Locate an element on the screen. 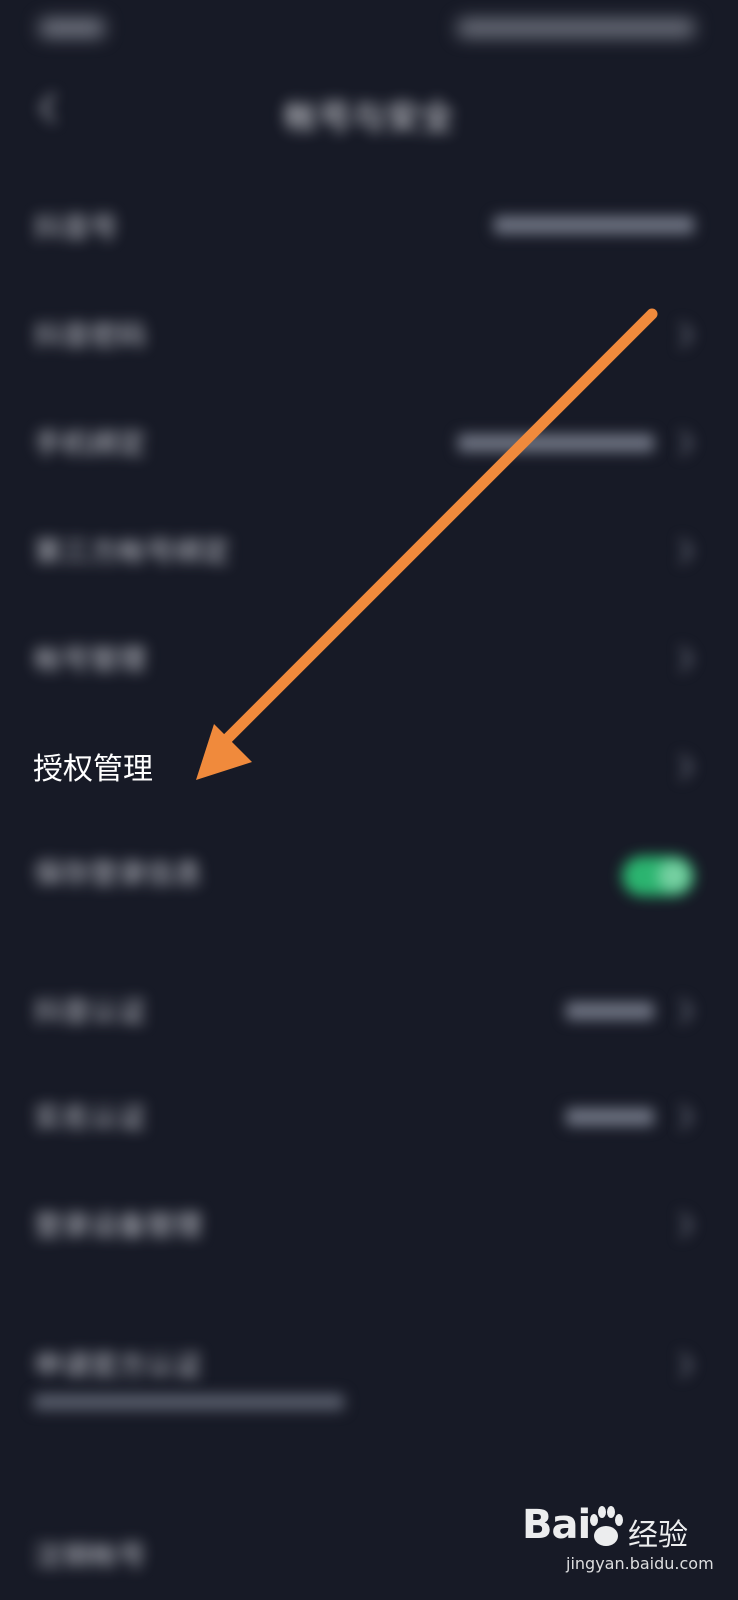 Image resolution: width=738 pixels, height=1600 pixels. nav-bar: 帐号与安全 is located at coordinates (369, 109).